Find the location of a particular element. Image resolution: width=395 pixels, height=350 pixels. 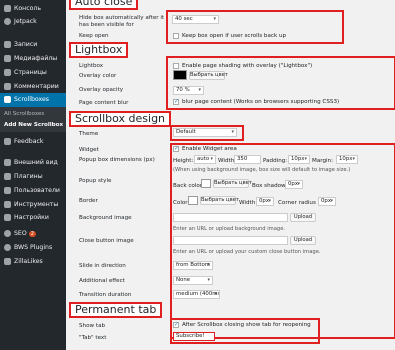

widget-text: Enable Widget area is located at coordinates (209, 149).